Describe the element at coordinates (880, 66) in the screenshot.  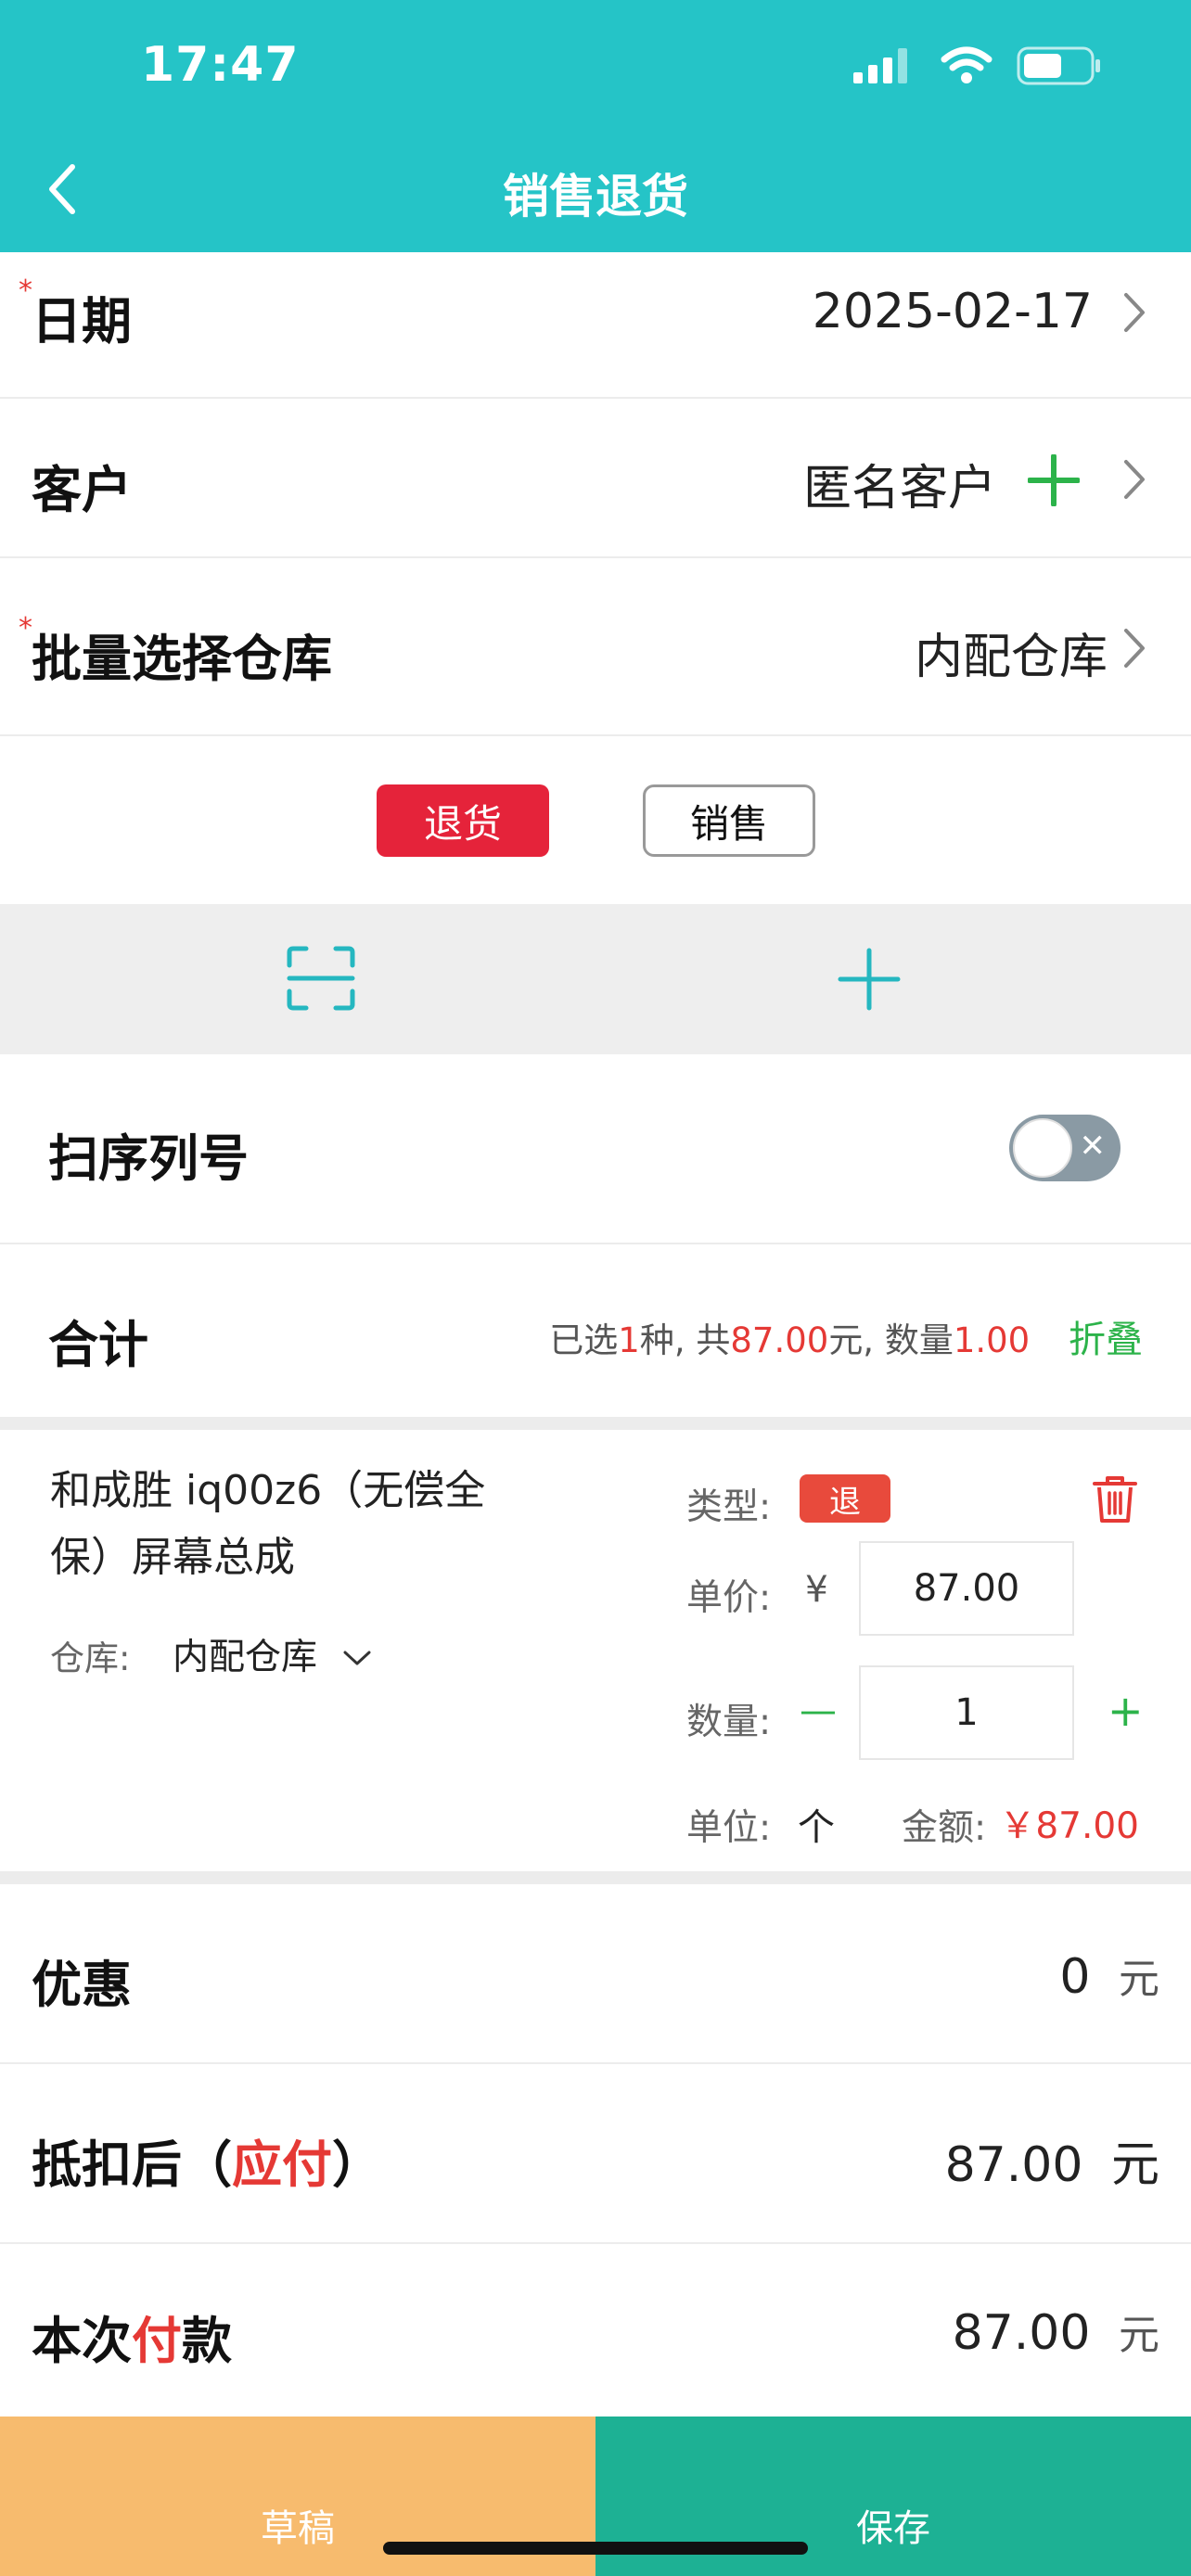
I see `signal-icon` at that location.